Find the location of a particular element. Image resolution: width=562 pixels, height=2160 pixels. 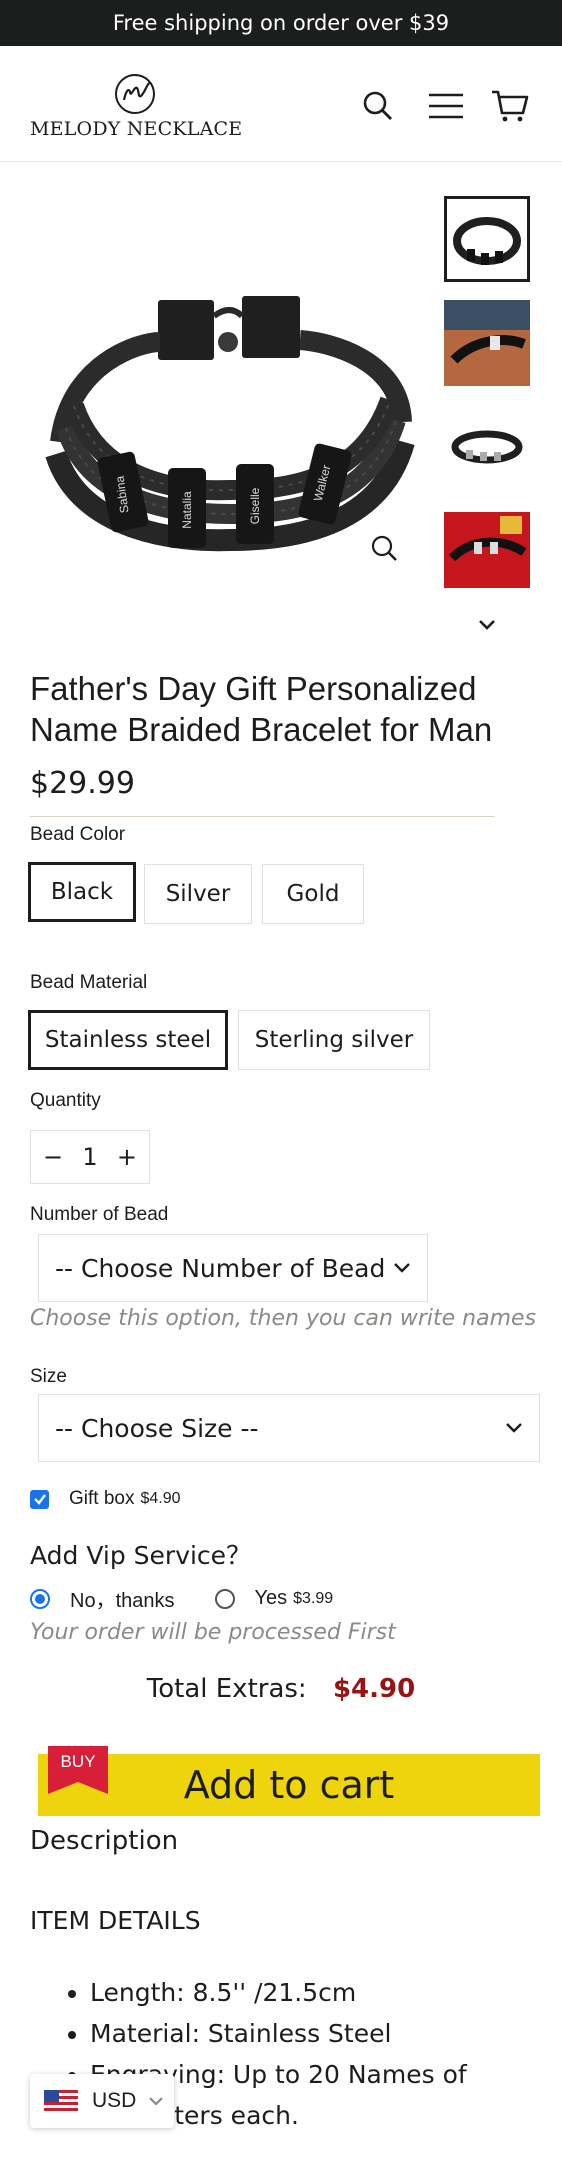

add-to-cart-button: Add to cart is located at coordinates (289, 1785).